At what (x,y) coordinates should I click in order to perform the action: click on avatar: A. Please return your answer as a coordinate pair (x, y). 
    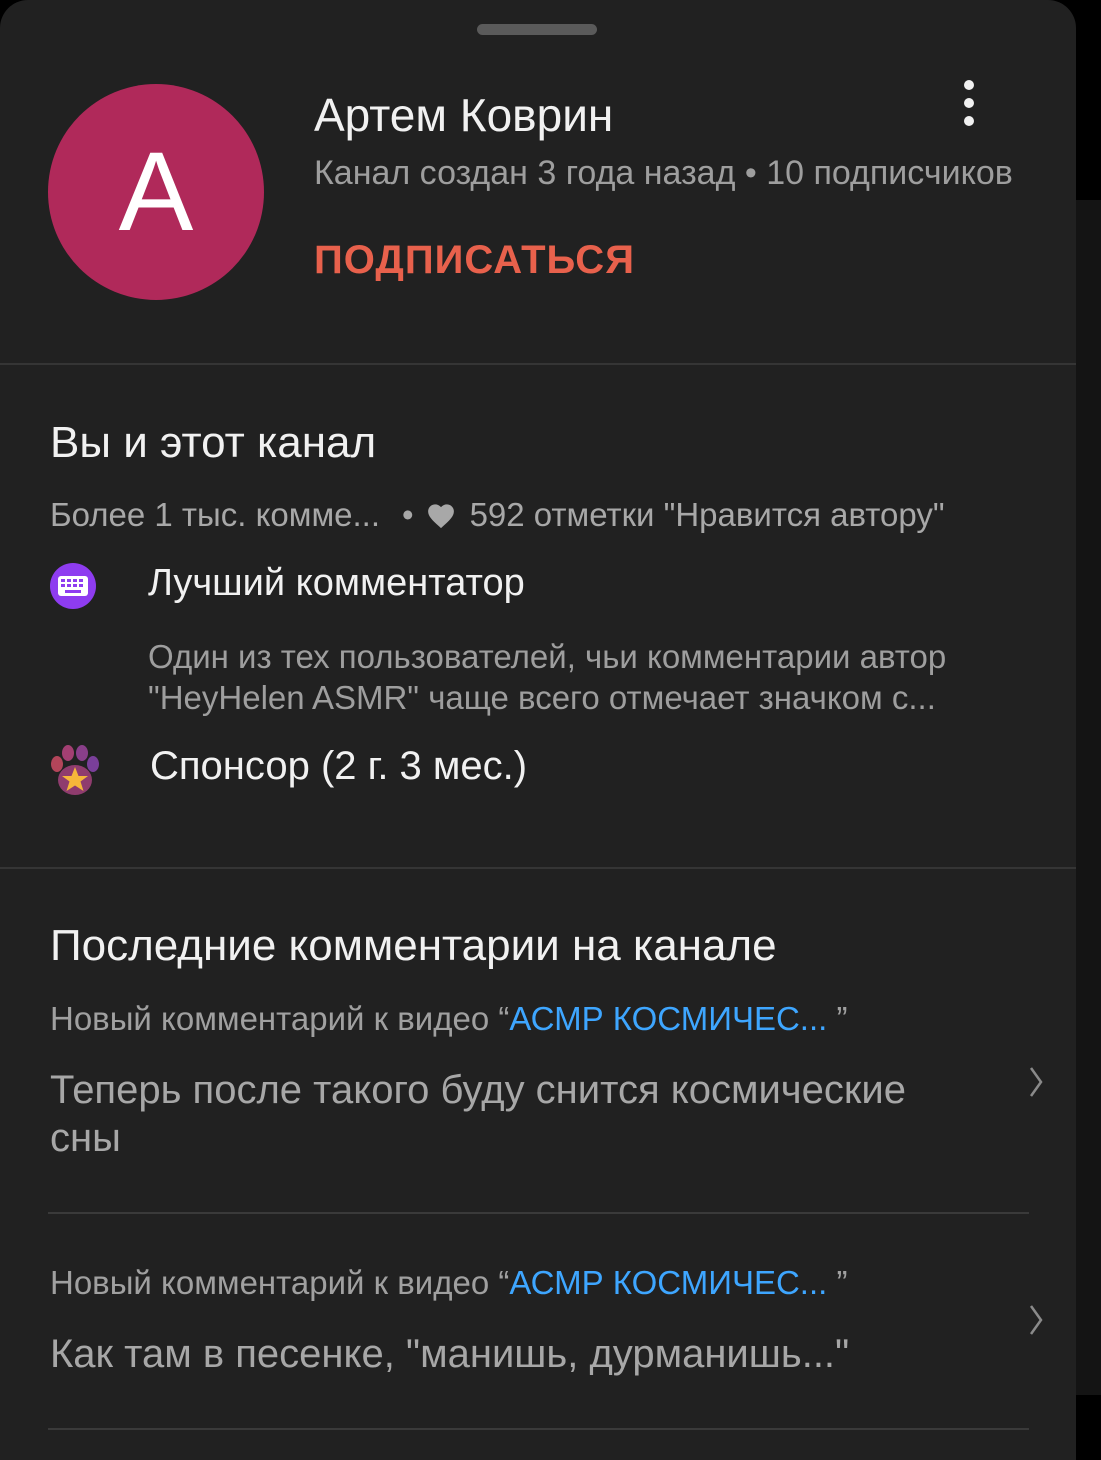
    Looking at the image, I should click on (156, 192).